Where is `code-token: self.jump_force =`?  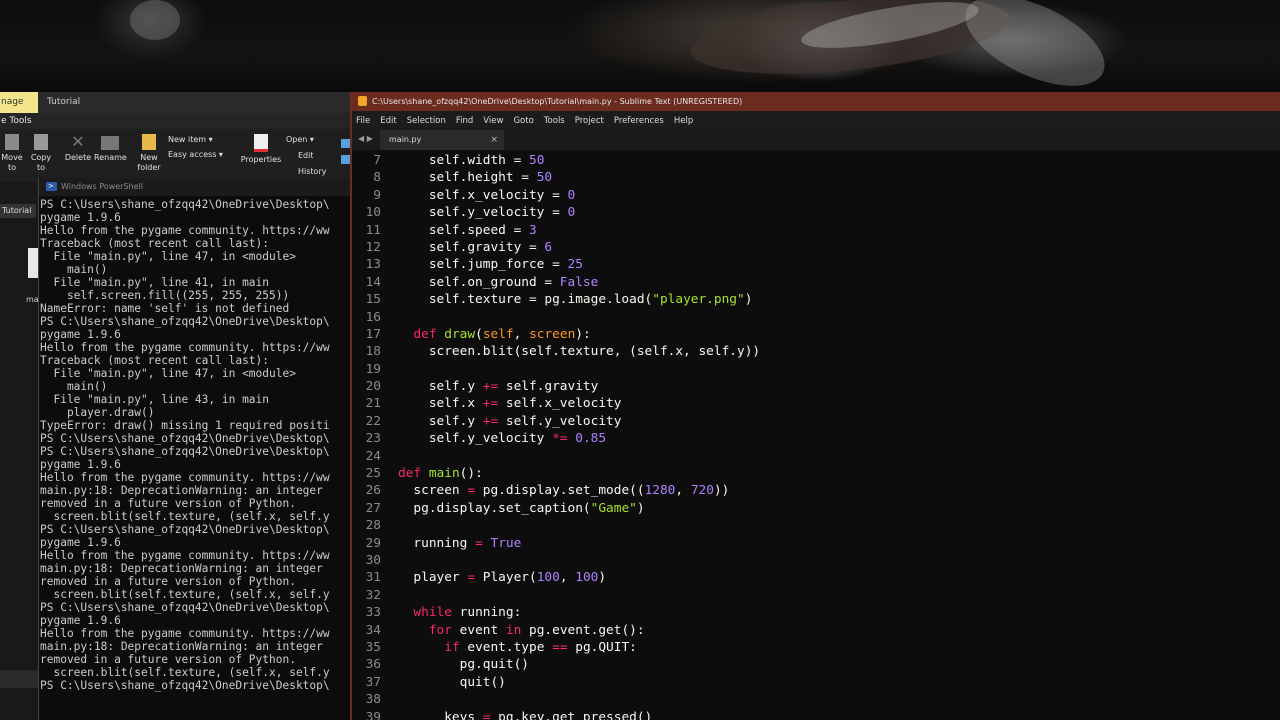
code-token: self.jump_force = is located at coordinates (483, 265).